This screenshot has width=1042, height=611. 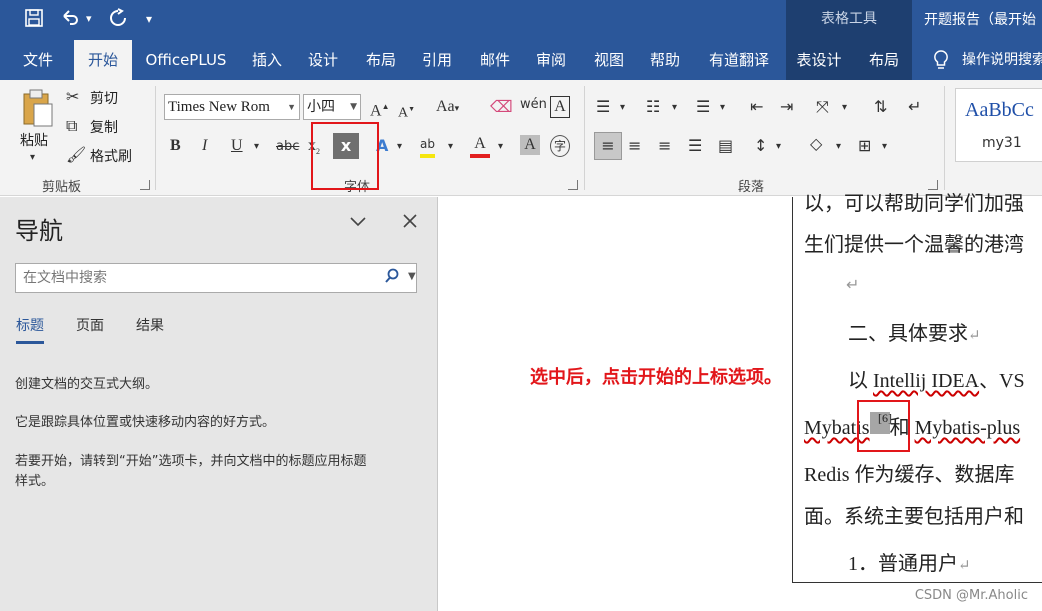 What do you see at coordinates (38, 60) in the screenshot?
I see `tab-file: 文件` at bounding box center [38, 60].